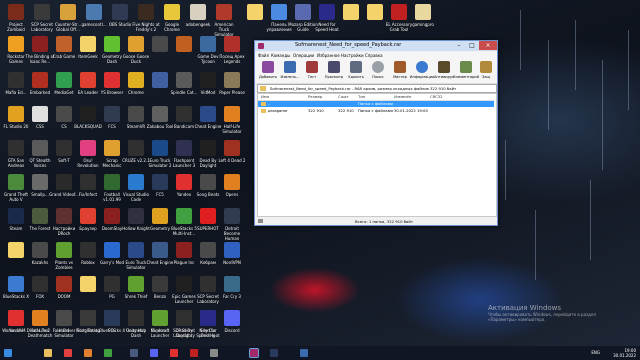  I want to click on menu-help: Справка, so click(374, 55).